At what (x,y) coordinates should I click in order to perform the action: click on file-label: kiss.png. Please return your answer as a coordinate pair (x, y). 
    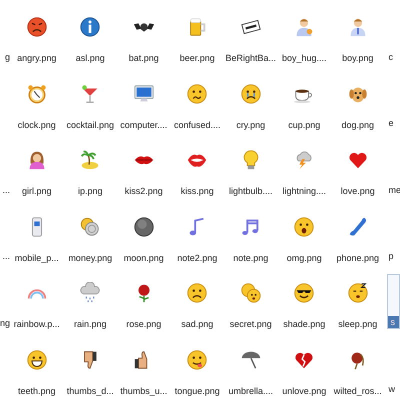
    Looking at the image, I should click on (197, 191).